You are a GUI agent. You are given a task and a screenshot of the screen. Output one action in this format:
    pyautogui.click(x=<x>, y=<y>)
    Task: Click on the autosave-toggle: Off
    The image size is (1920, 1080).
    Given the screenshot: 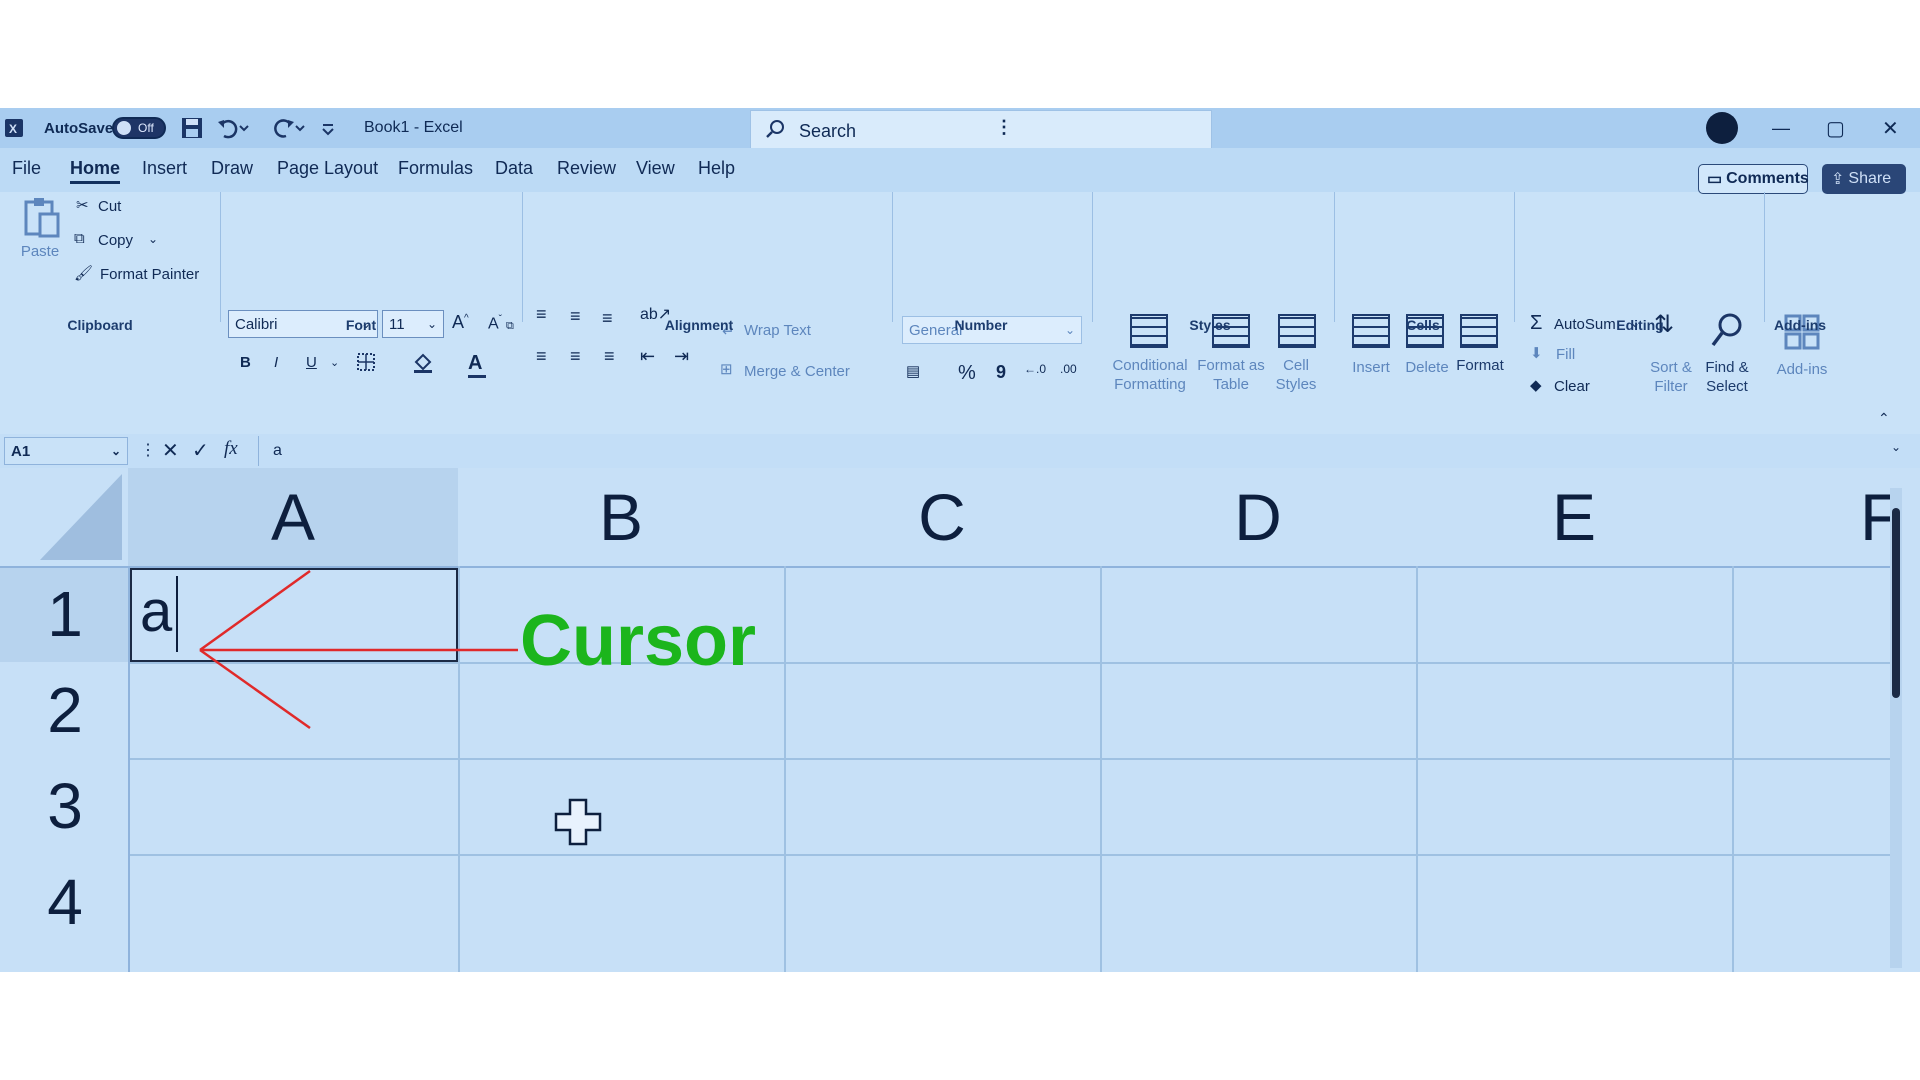 What is the action you would take?
    pyautogui.click(x=139, y=128)
    